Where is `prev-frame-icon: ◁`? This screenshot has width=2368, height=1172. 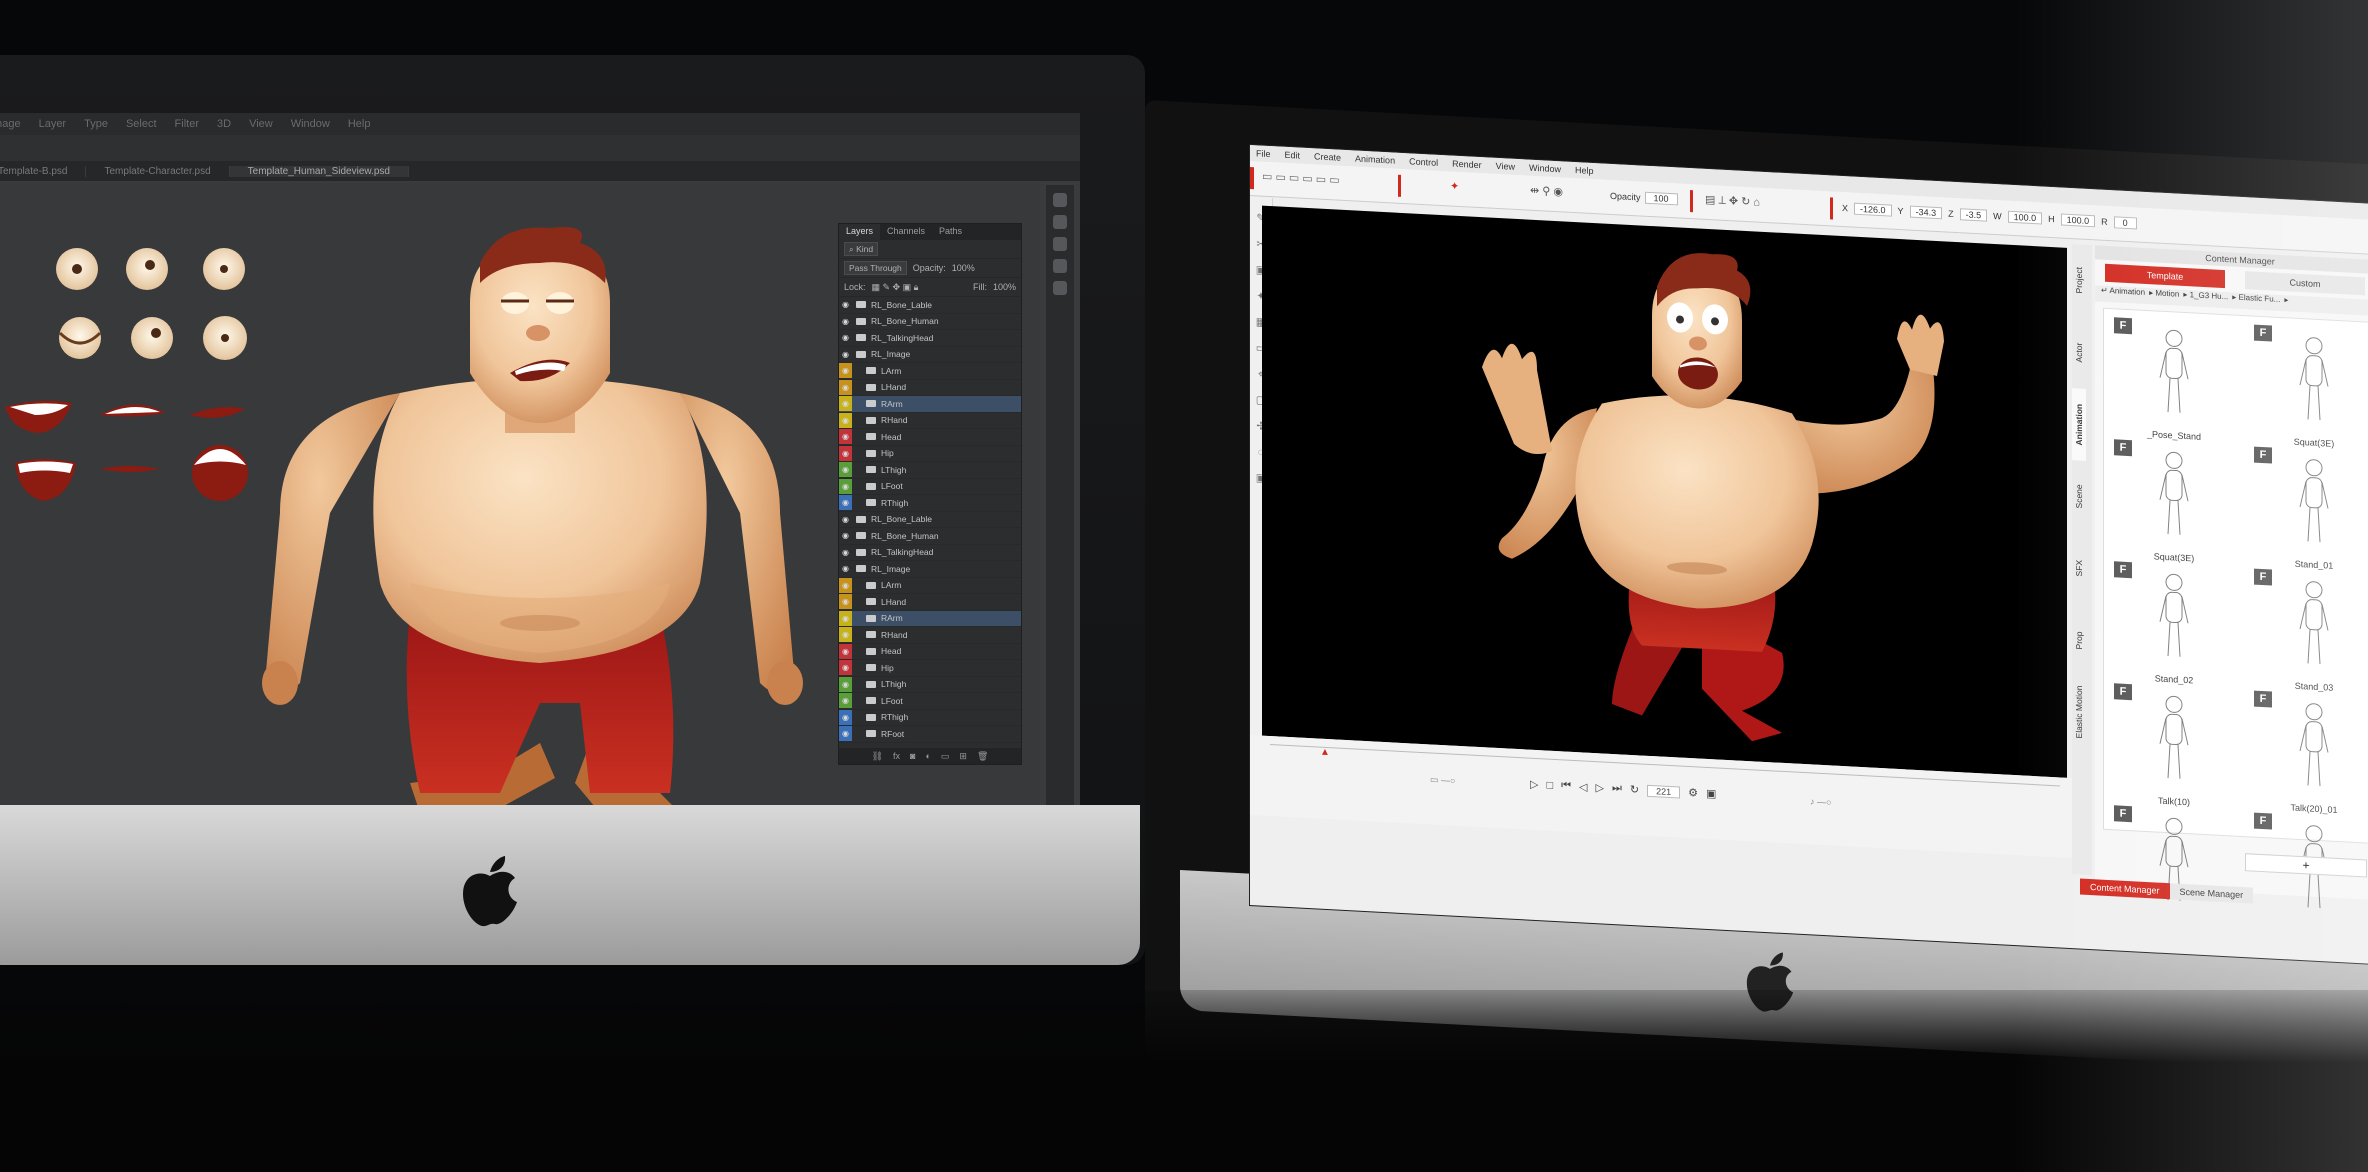 prev-frame-icon: ◁ is located at coordinates (1583, 786).